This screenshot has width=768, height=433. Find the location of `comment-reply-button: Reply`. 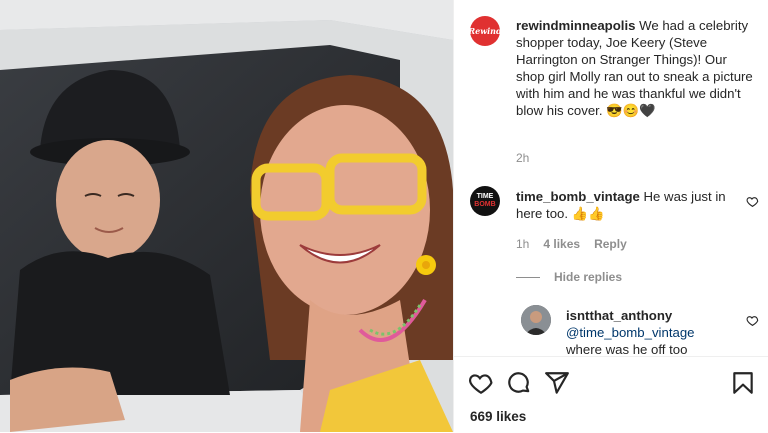

comment-reply-button: Reply is located at coordinates (610, 244).